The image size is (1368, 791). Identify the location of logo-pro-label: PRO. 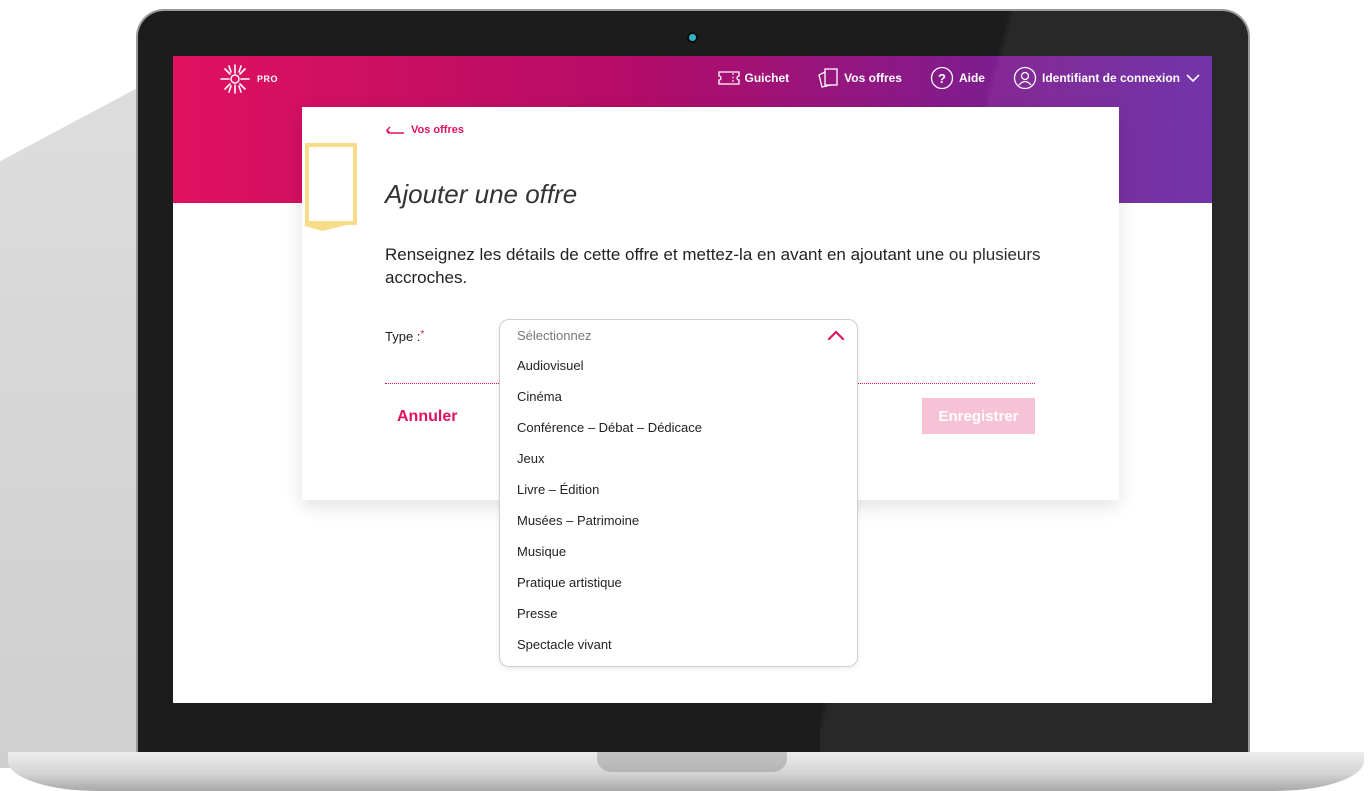
(268, 79).